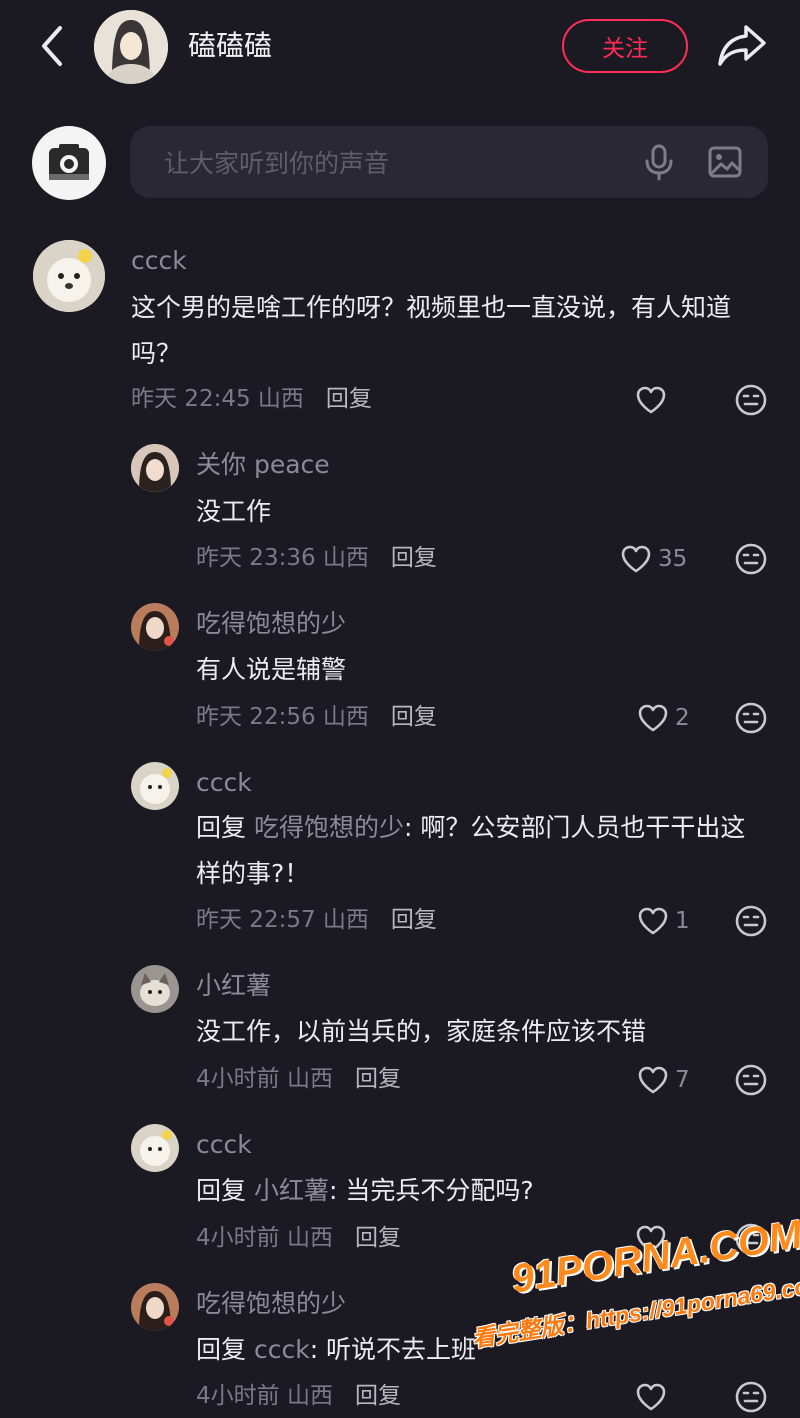 This screenshot has height=1418, width=800. I want to click on reply-target-username: 小红薯, so click(291, 1190).